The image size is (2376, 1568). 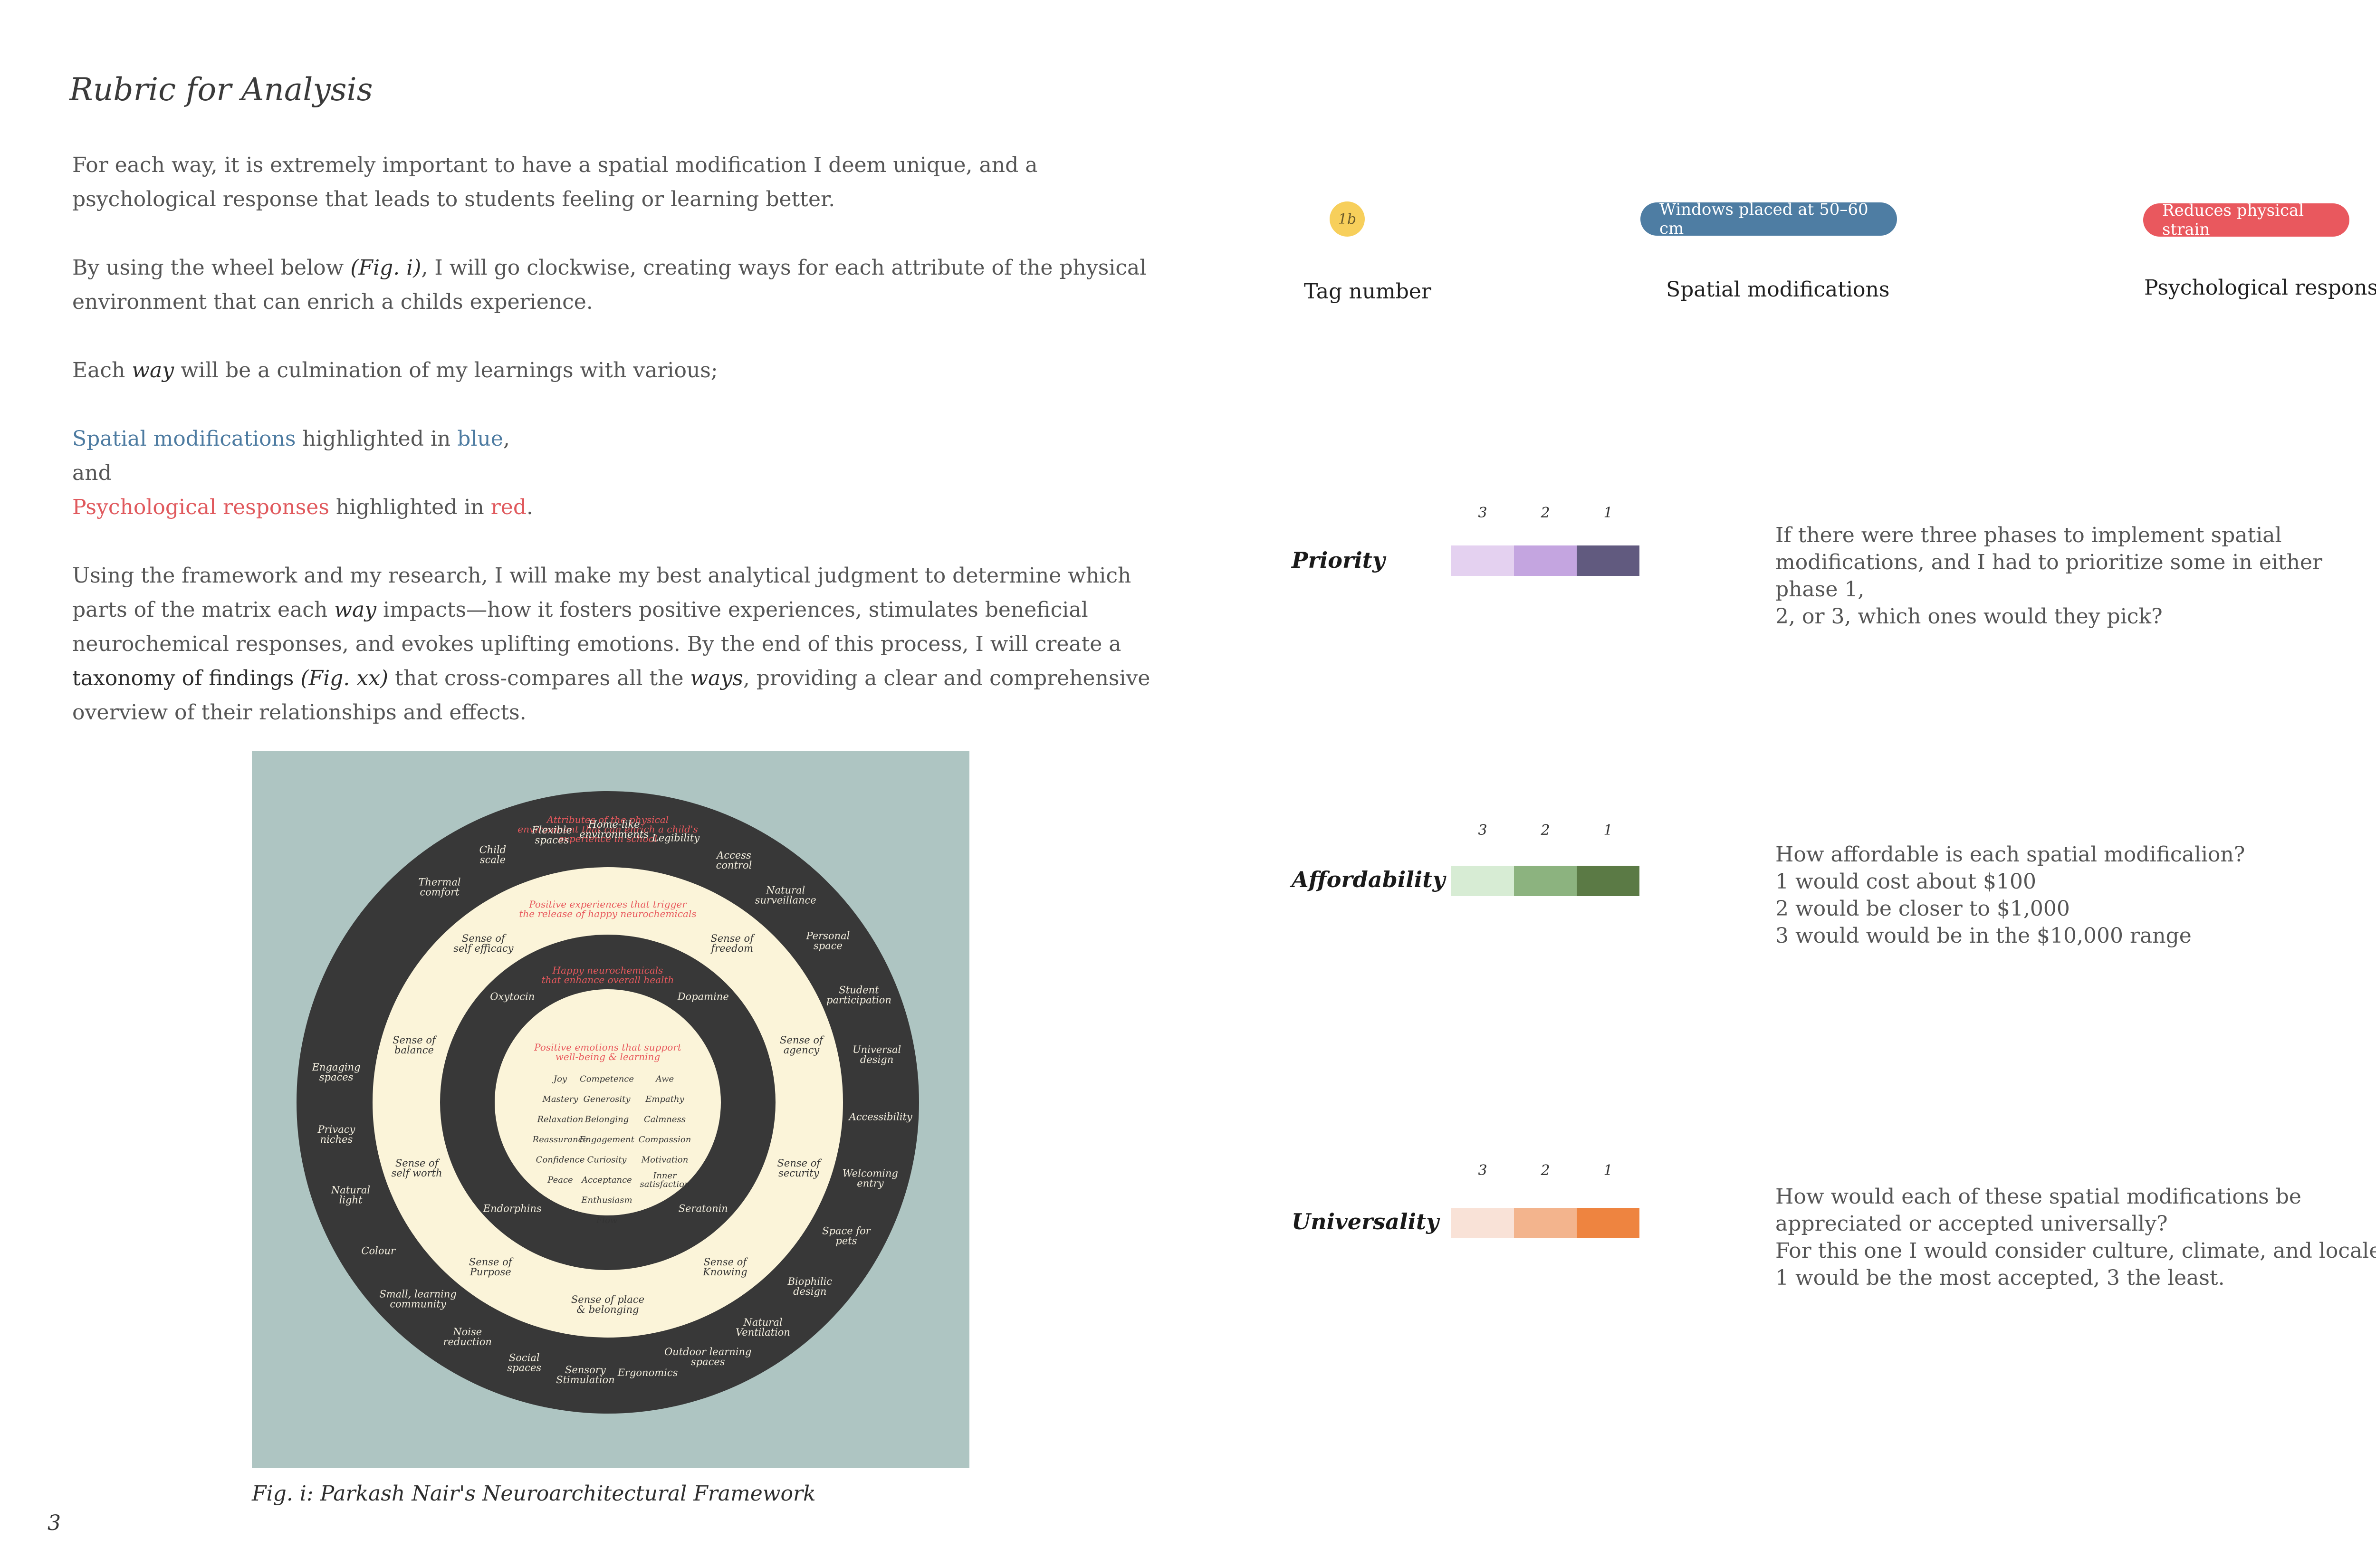 I want to click on priority-swatches, so click(x=1545, y=561).